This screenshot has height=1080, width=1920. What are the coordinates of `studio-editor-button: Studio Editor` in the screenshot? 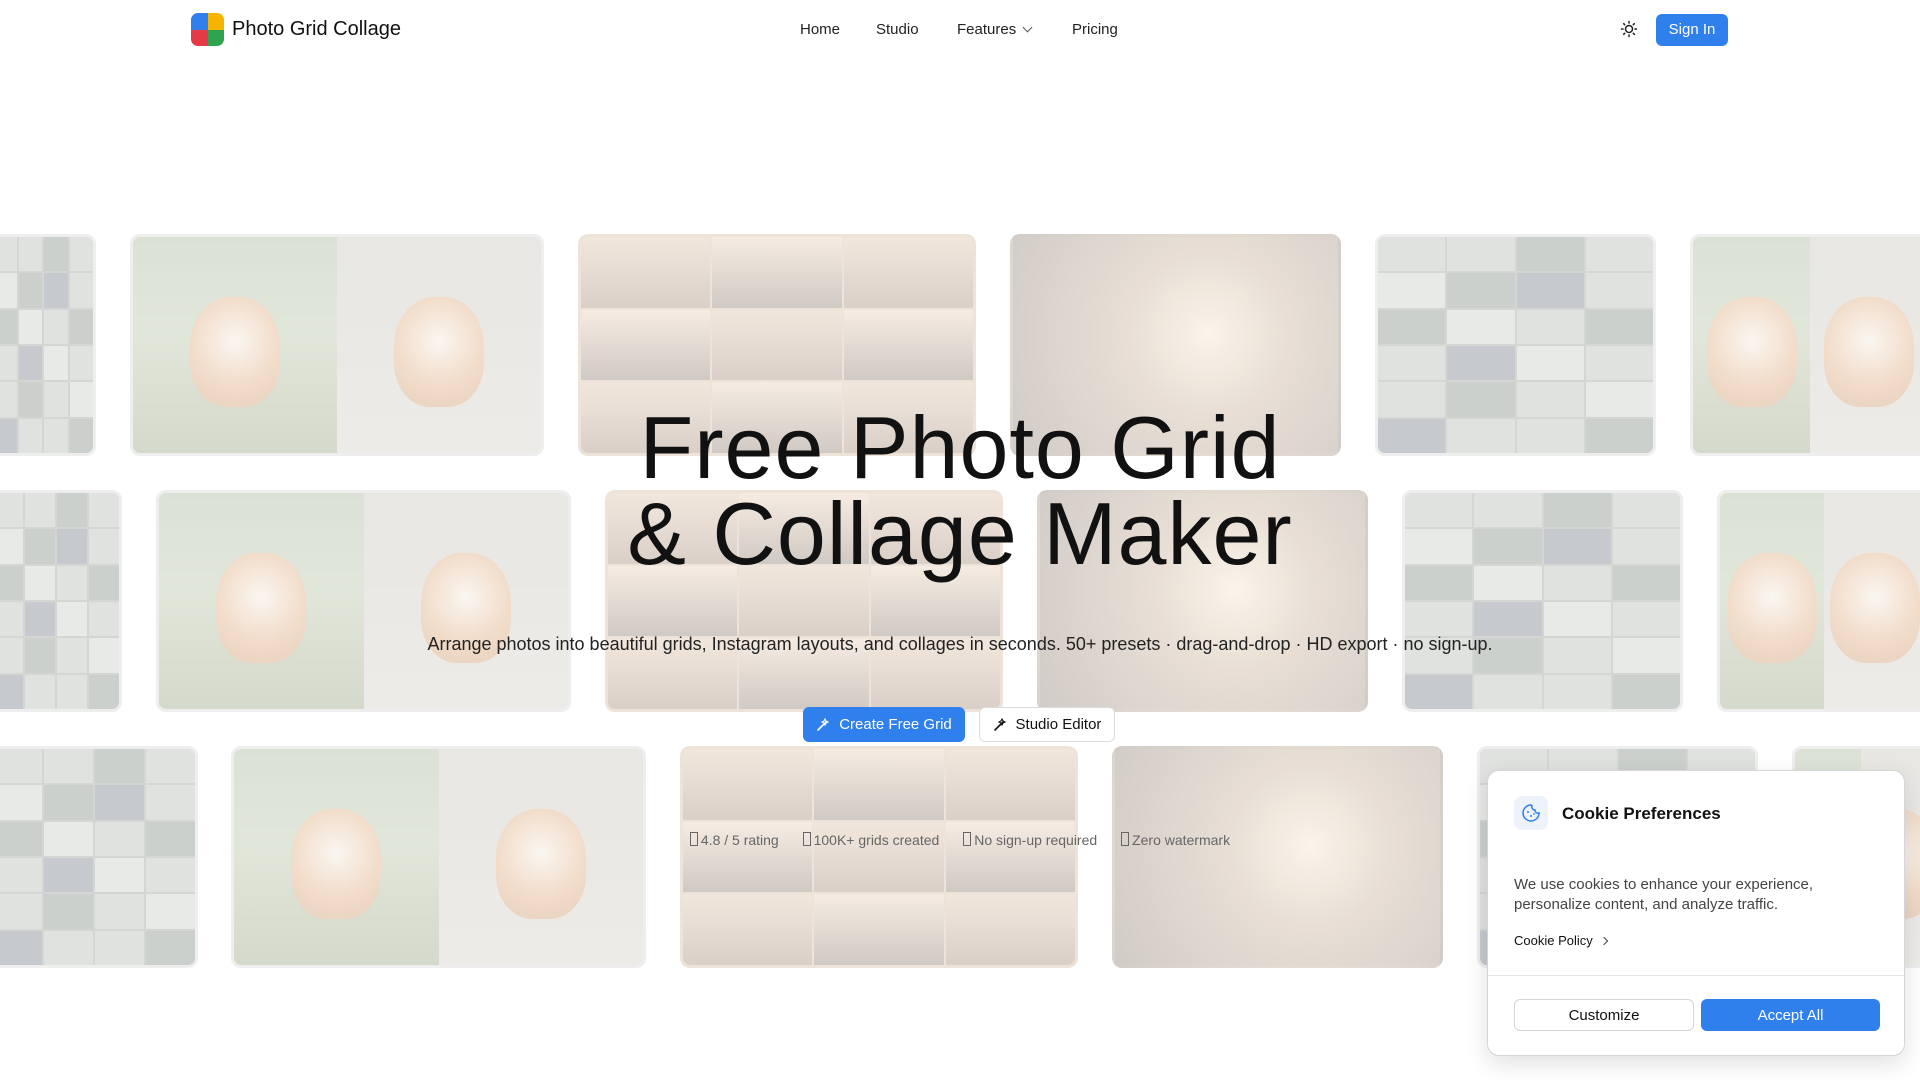 It's located at (1047, 724).